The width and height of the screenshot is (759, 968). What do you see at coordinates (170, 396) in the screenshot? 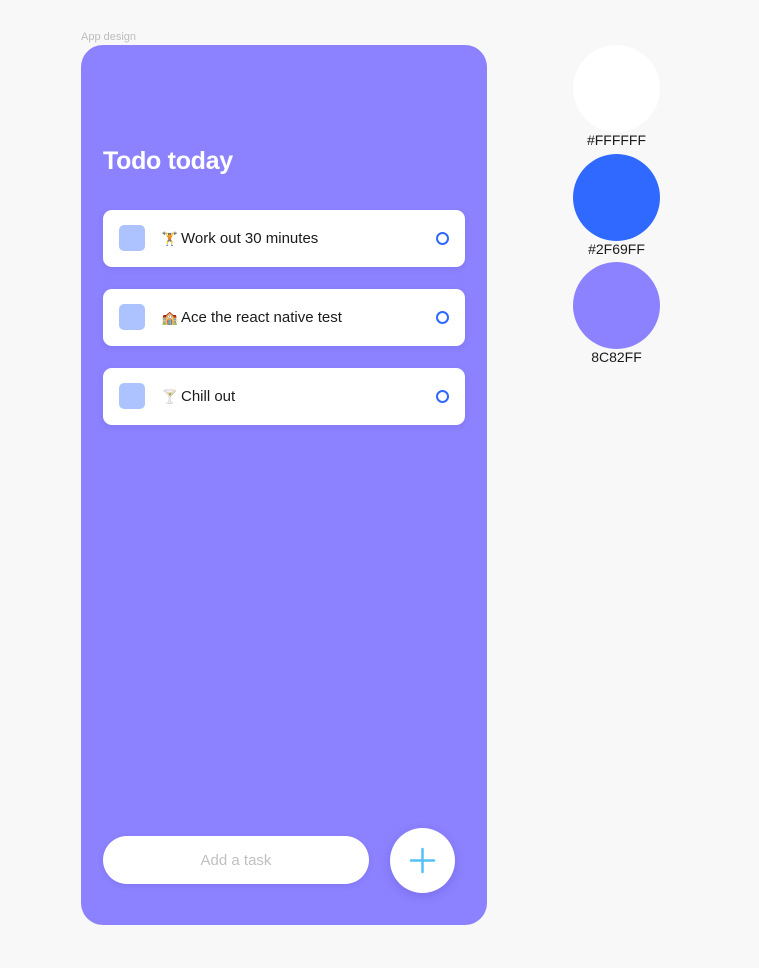
I see `cocktail-icon: 🍸` at bounding box center [170, 396].